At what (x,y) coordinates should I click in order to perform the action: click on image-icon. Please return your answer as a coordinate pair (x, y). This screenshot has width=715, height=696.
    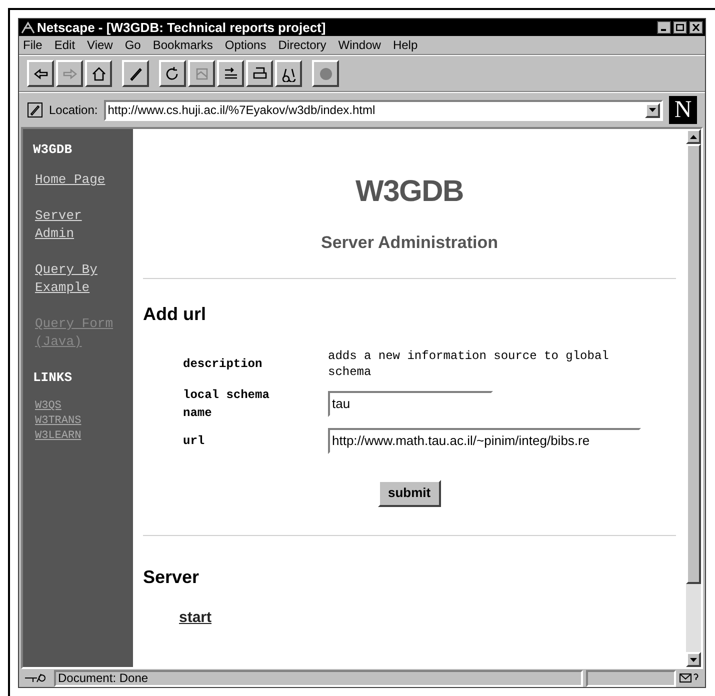
    Looking at the image, I should click on (202, 74).